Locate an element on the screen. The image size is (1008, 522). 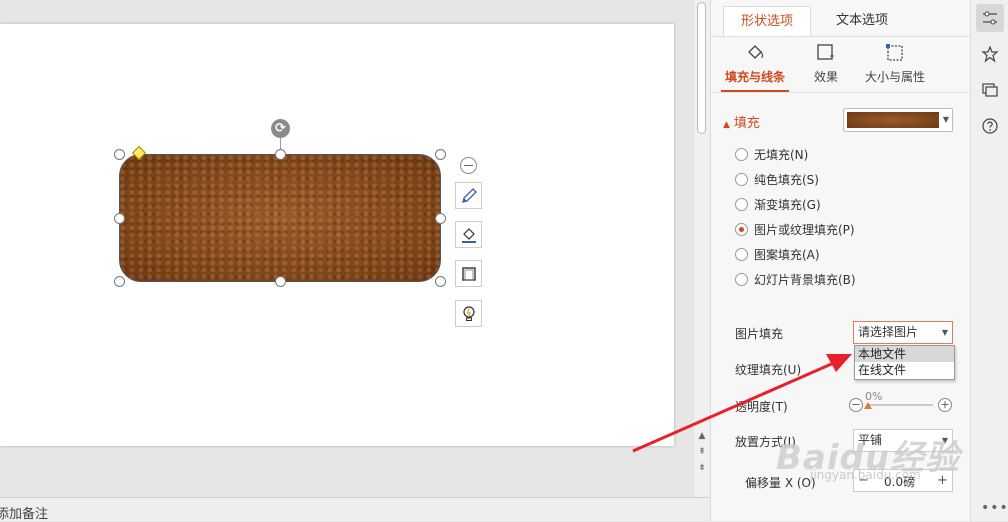
notes-placeholder: 添加备注 is located at coordinates (24, 512).